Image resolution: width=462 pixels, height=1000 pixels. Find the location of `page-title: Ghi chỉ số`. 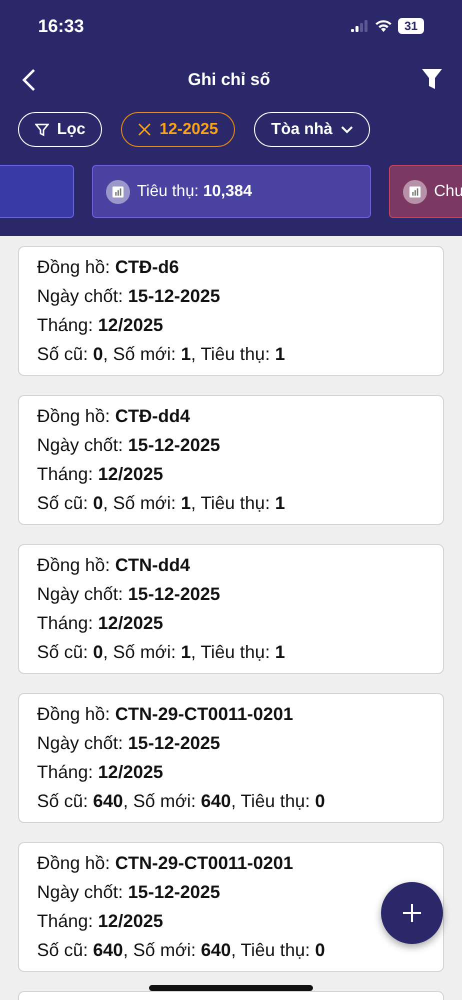

page-title: Ghi chỉ số is located at coordinates (229, 80).